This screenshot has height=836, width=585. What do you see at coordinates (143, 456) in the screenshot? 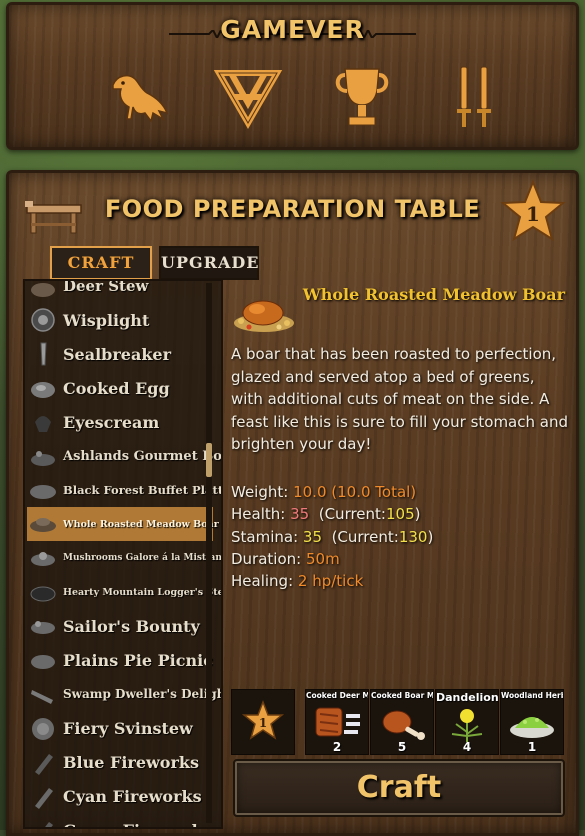
I see `list-item-label: Ashlands Gourmet Bowl` at bounding box center [143, 456].